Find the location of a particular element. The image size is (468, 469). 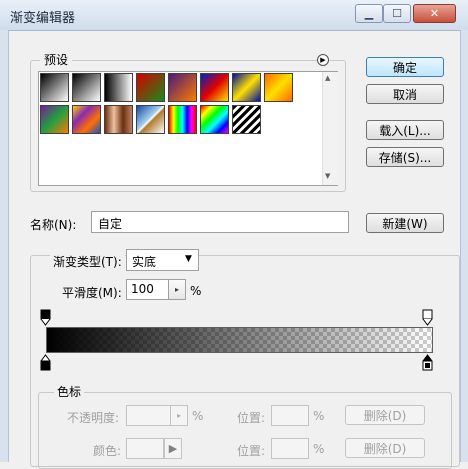

swatch-scrollbar is located at coordinates (330, 128).